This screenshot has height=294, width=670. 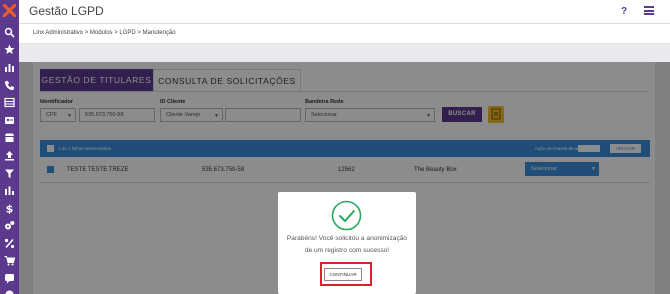 What do you see at coordinates (9, 278) in the screenshot?
I see `chat-icon` at bounding box center [9, 278].